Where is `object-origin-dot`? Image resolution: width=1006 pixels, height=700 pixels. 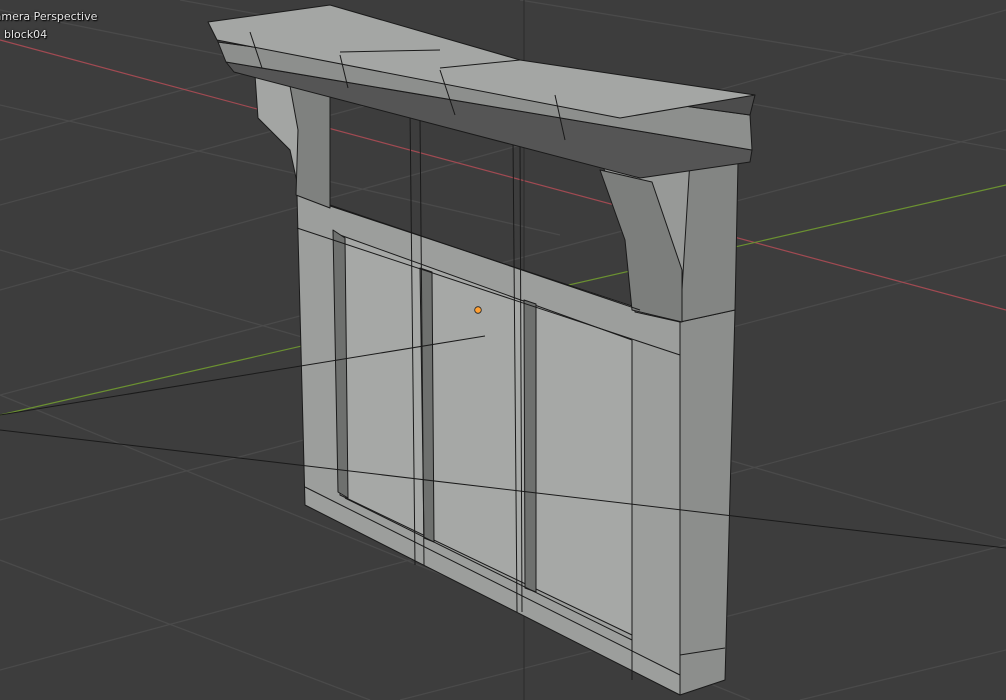 object-origin-dot is located at coordinates (478, 310).